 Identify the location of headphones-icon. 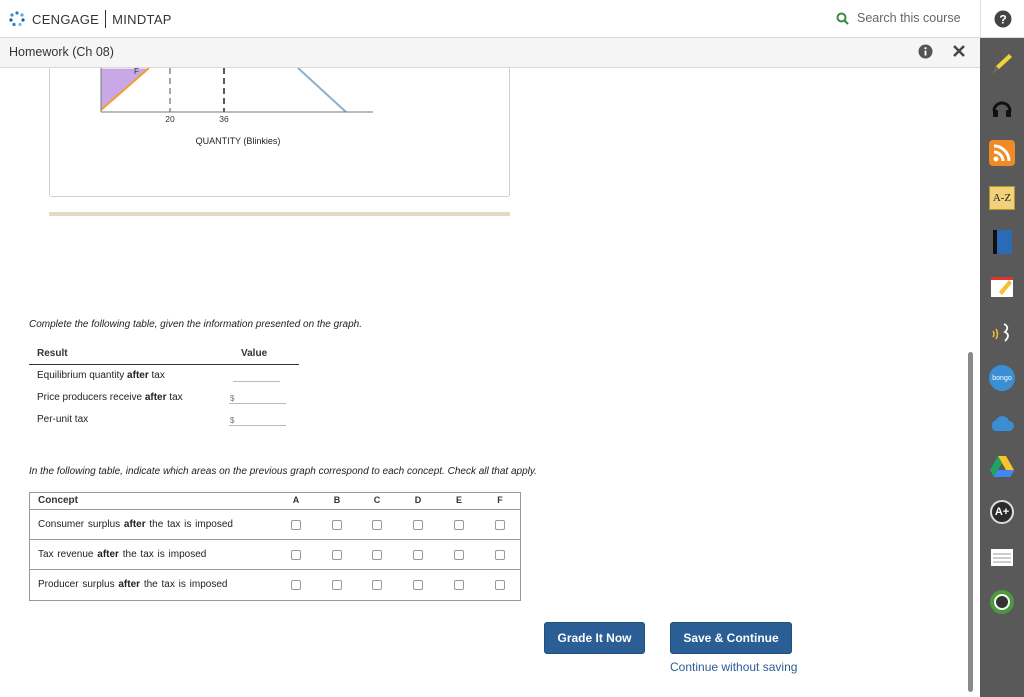
(1002, 108).